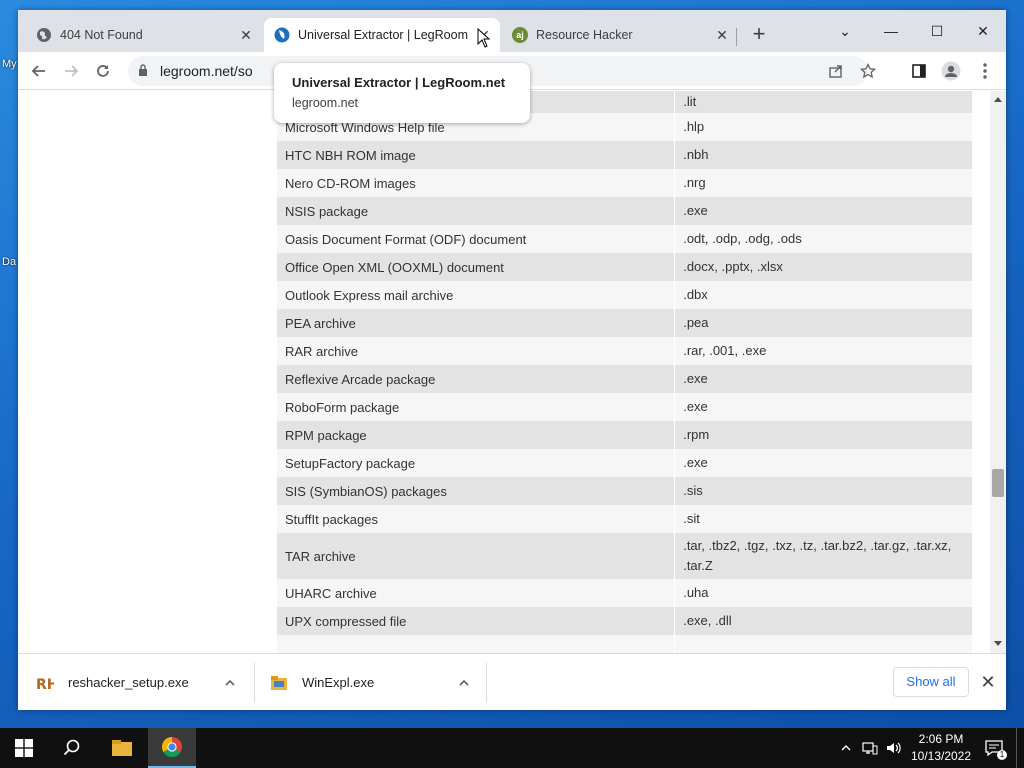 The height and width of the screenshot is (768, 1024). Describe the element at coordinates (931, 682) in the screenshot. I see `show-all-button: Show all` at that location.